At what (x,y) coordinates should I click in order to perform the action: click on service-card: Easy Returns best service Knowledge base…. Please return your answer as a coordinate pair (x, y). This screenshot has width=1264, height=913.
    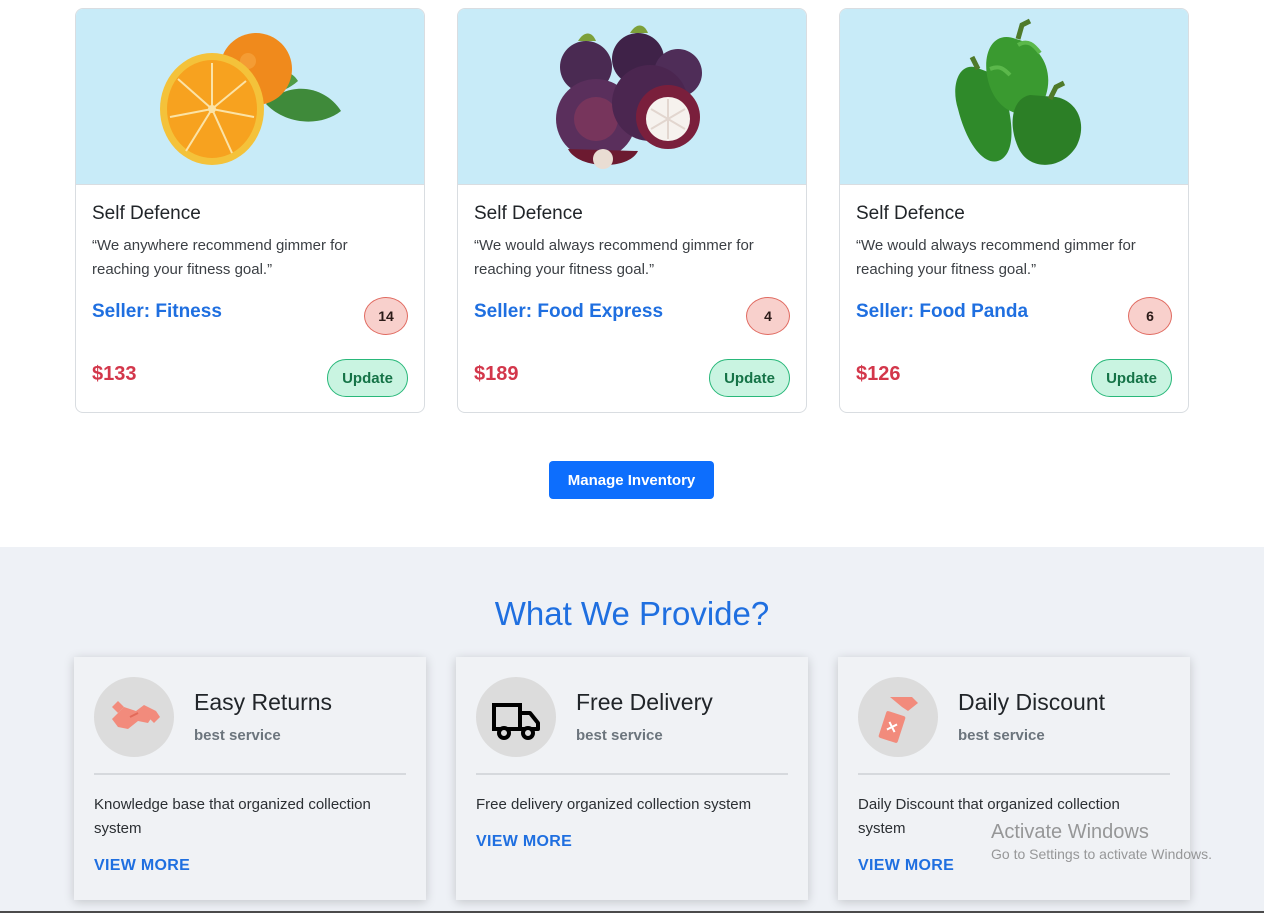
    Looking at the image, I should click on (250, 778).